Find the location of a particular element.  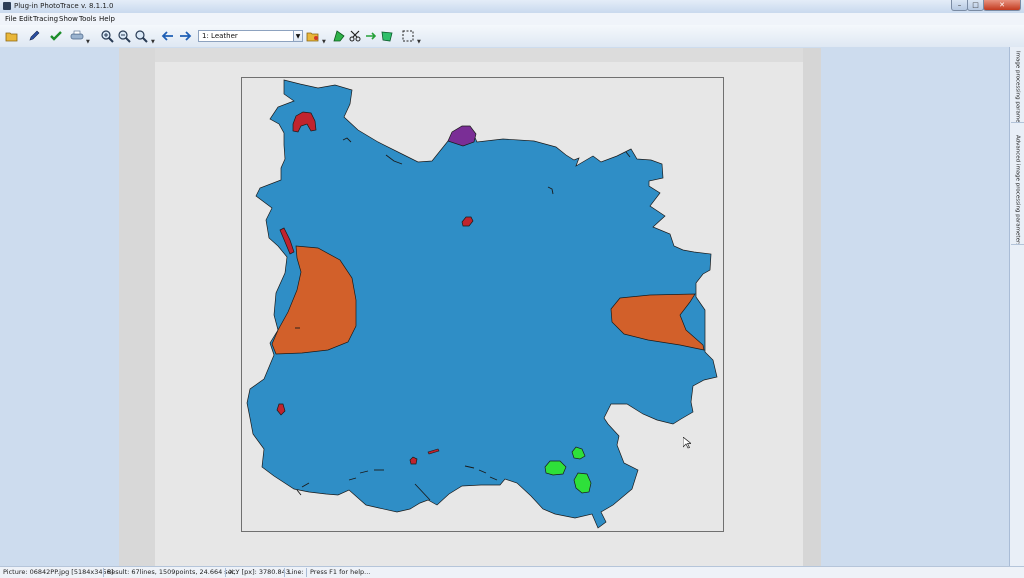

status-line: Line: is located at coordinates (296, 572).